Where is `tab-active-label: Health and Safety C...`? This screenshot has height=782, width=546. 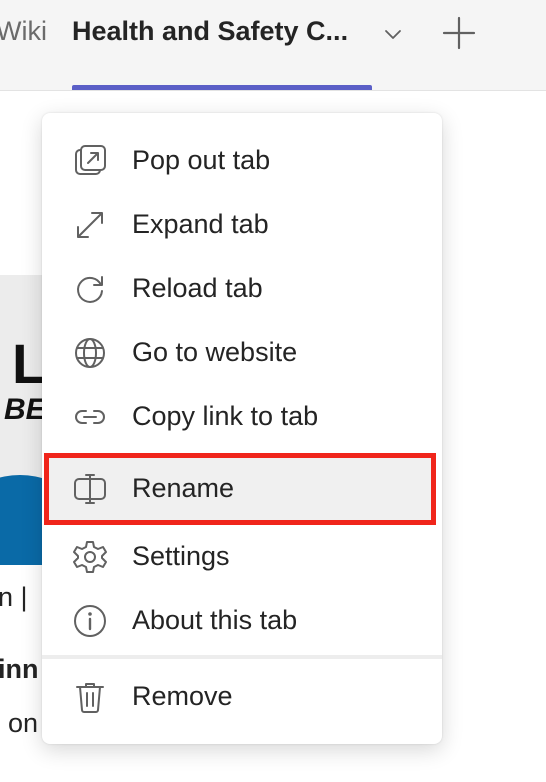 tab-active-label: Health and Safety C... is located at coordinates (210, 31).